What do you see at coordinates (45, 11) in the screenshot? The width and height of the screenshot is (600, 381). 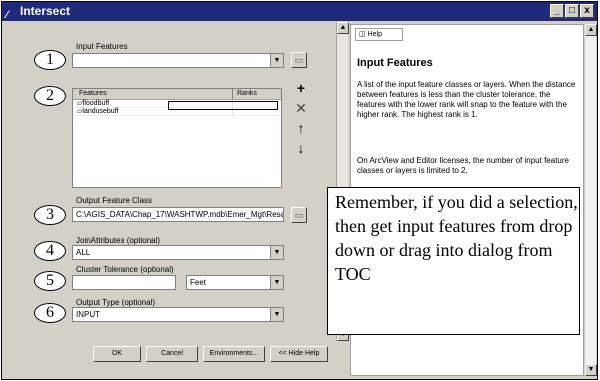 I see `window-title: Intersect` at bounding box center [45, 11].